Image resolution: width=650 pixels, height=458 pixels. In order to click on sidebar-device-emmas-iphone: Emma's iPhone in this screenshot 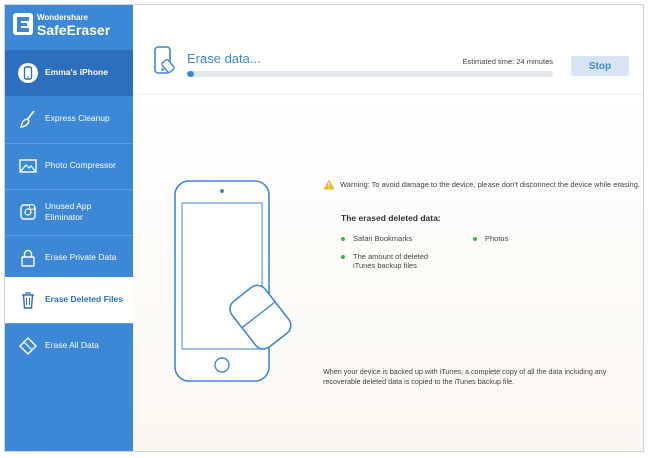, I will do `click(69, 73)`.